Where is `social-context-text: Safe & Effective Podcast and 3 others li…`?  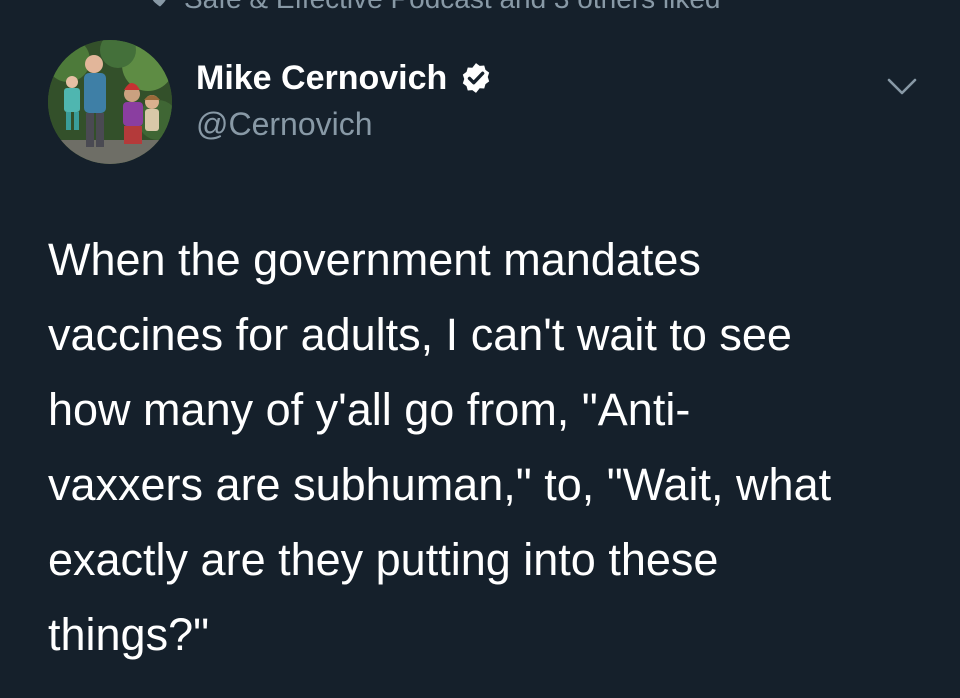 social-context-text: Safe & Effective Podcast and 3 others li… is located at coordinates (452, 7).